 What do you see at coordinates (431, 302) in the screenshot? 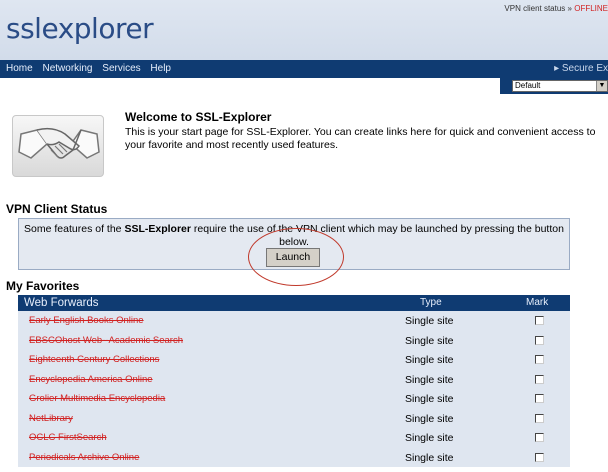
I see `column-header-type: Type` at bounding box center [431, 302].